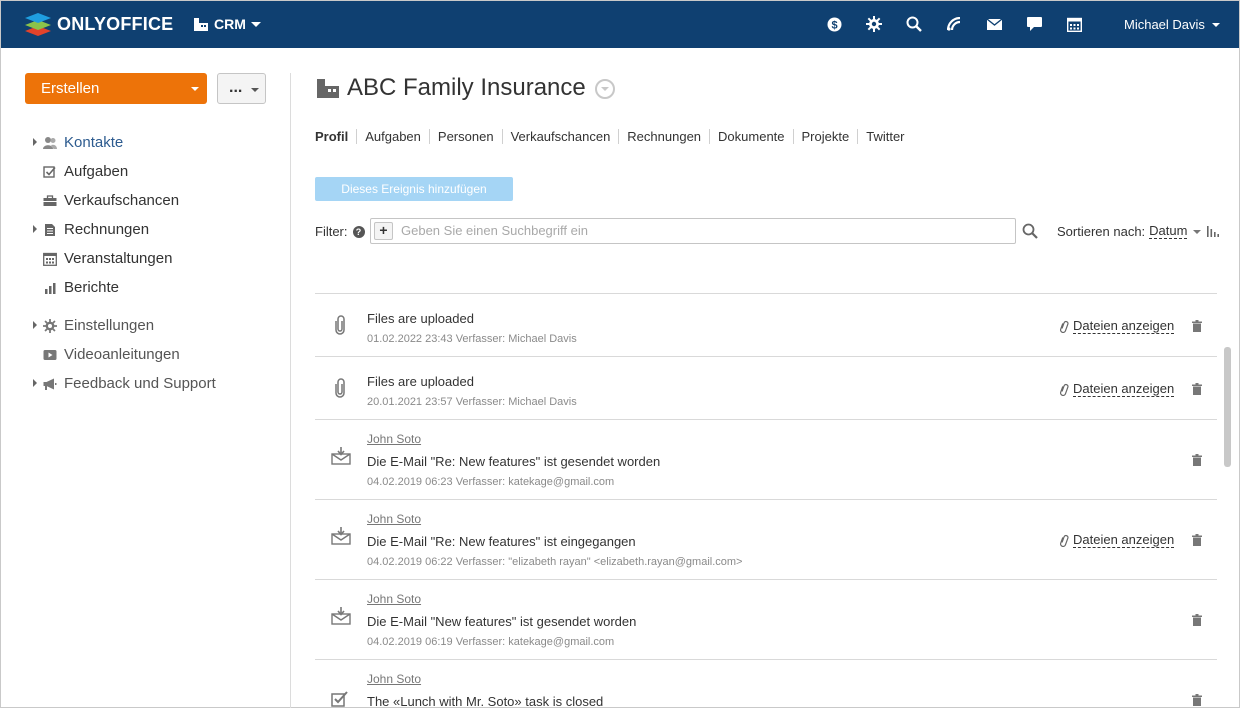 Image resolution: width=1240 pixels, height=708 pixels. I want to click on tab-invoices: Rechnungen, so click(663, 136).